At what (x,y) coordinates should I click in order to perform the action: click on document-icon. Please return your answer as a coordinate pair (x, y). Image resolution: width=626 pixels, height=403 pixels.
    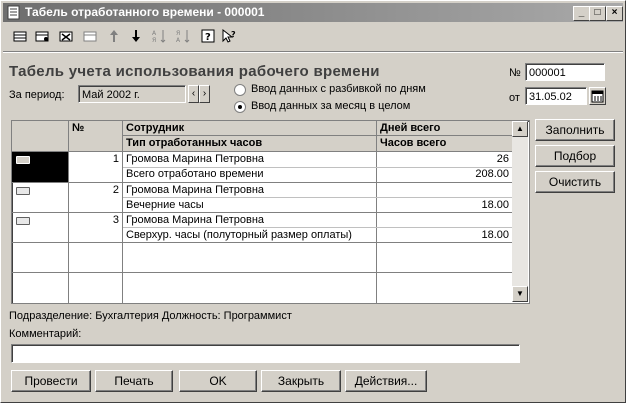
    Looking at the image, I should click on (13, 12).